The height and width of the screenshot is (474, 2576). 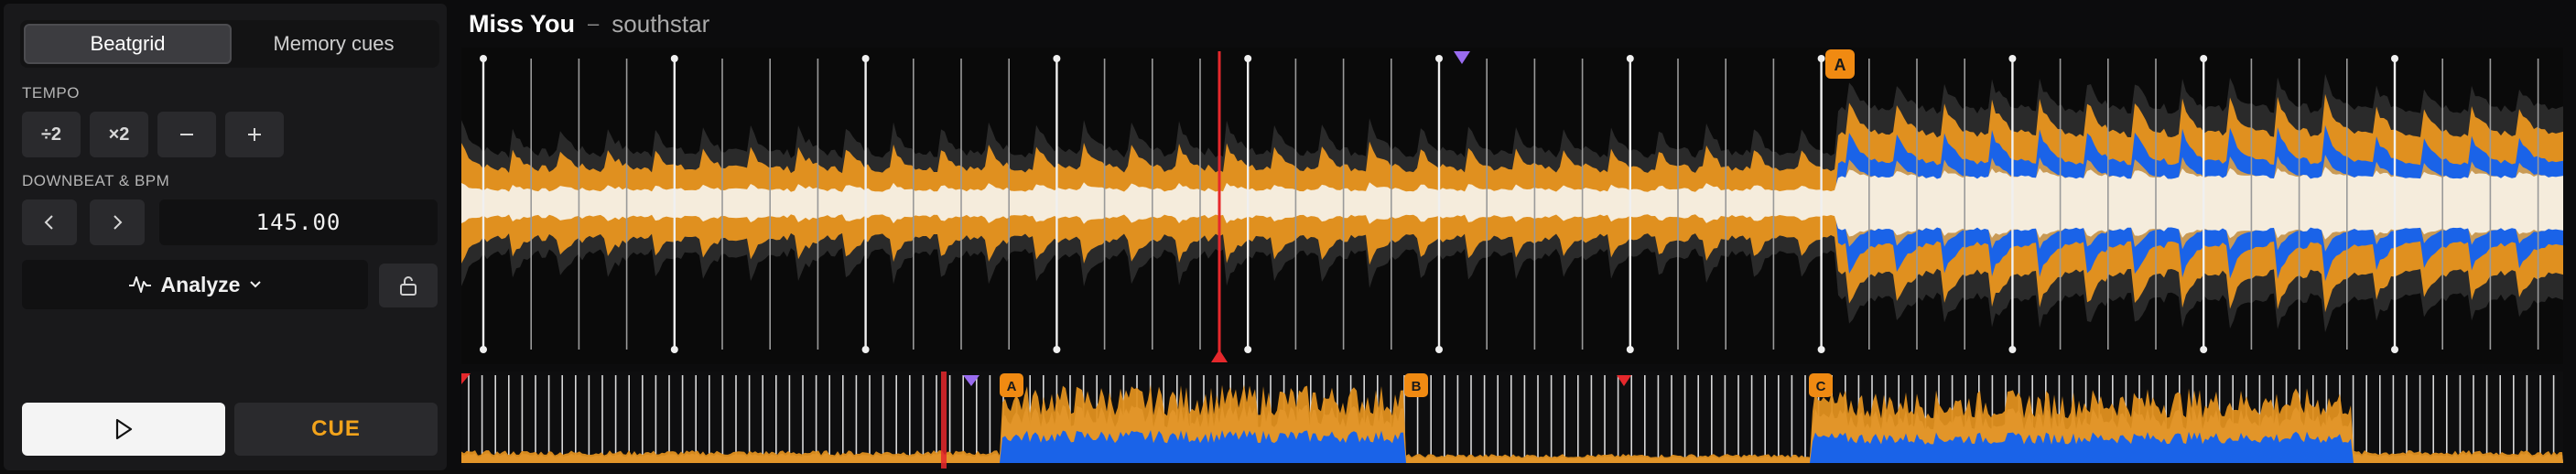 I want to click on bpm-field: 145.00, so click(x=299, y=222).